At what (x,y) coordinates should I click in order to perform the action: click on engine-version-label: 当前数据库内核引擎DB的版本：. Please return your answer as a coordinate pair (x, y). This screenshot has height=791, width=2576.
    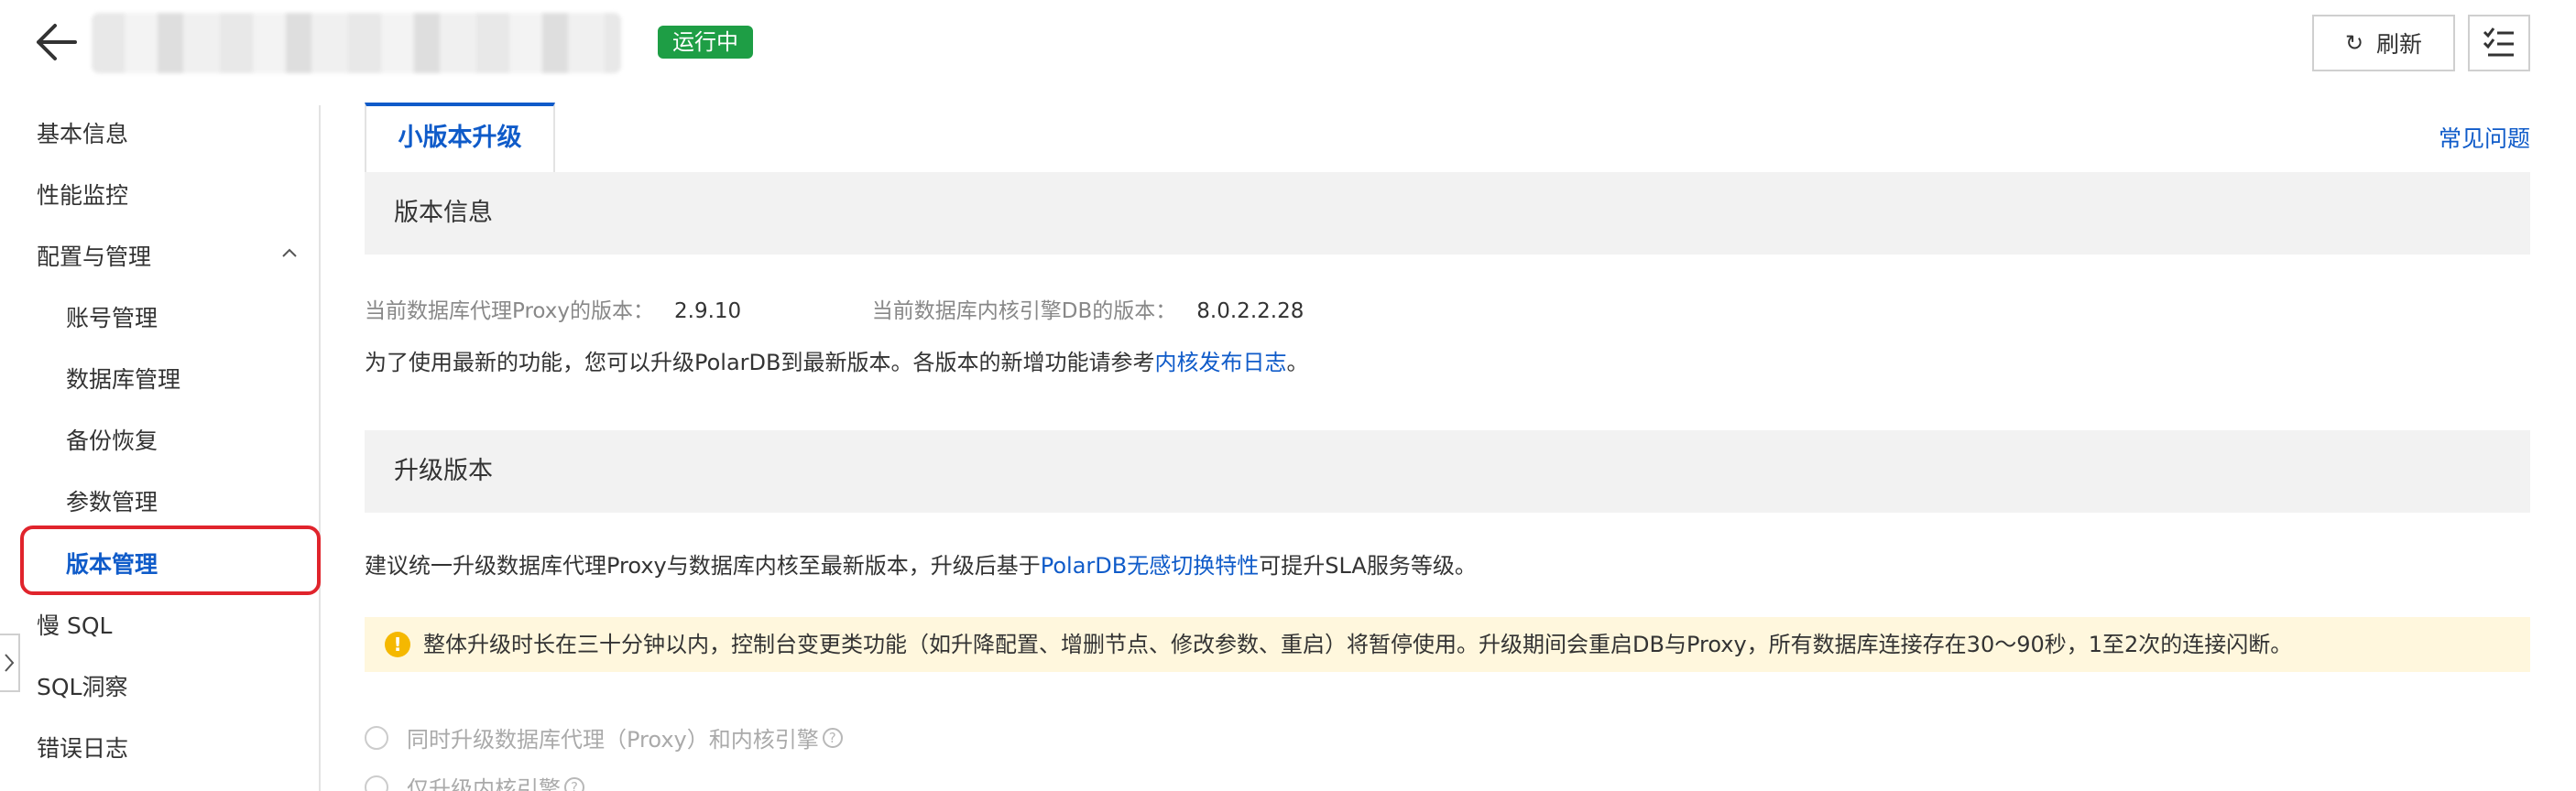
    Looking at the image, I should click on (1024, 311).